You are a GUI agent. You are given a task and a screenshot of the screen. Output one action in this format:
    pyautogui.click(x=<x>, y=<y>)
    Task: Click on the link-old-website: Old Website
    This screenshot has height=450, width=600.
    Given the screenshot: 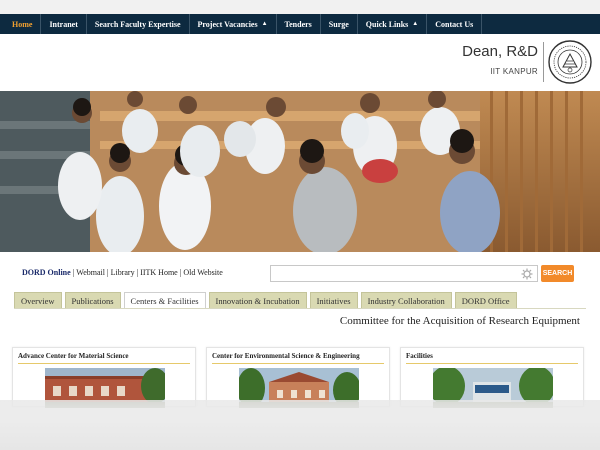 What is the action you would take?
    pyautogui.click(x=202, y=272)
    